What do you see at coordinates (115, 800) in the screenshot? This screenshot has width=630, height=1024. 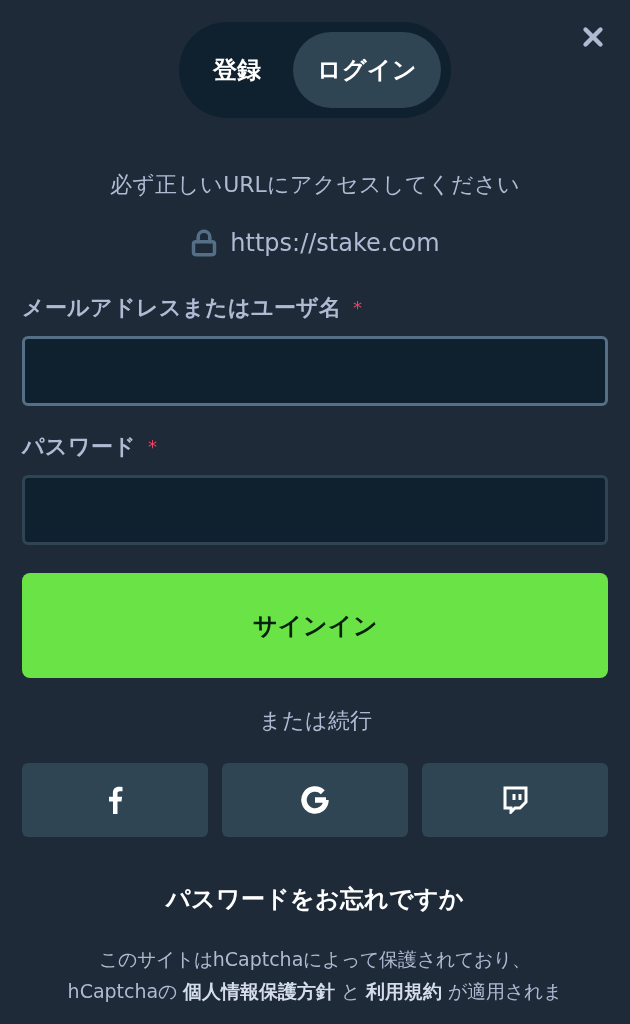 I see `facebook-icon` at bounding box center [115, 800].